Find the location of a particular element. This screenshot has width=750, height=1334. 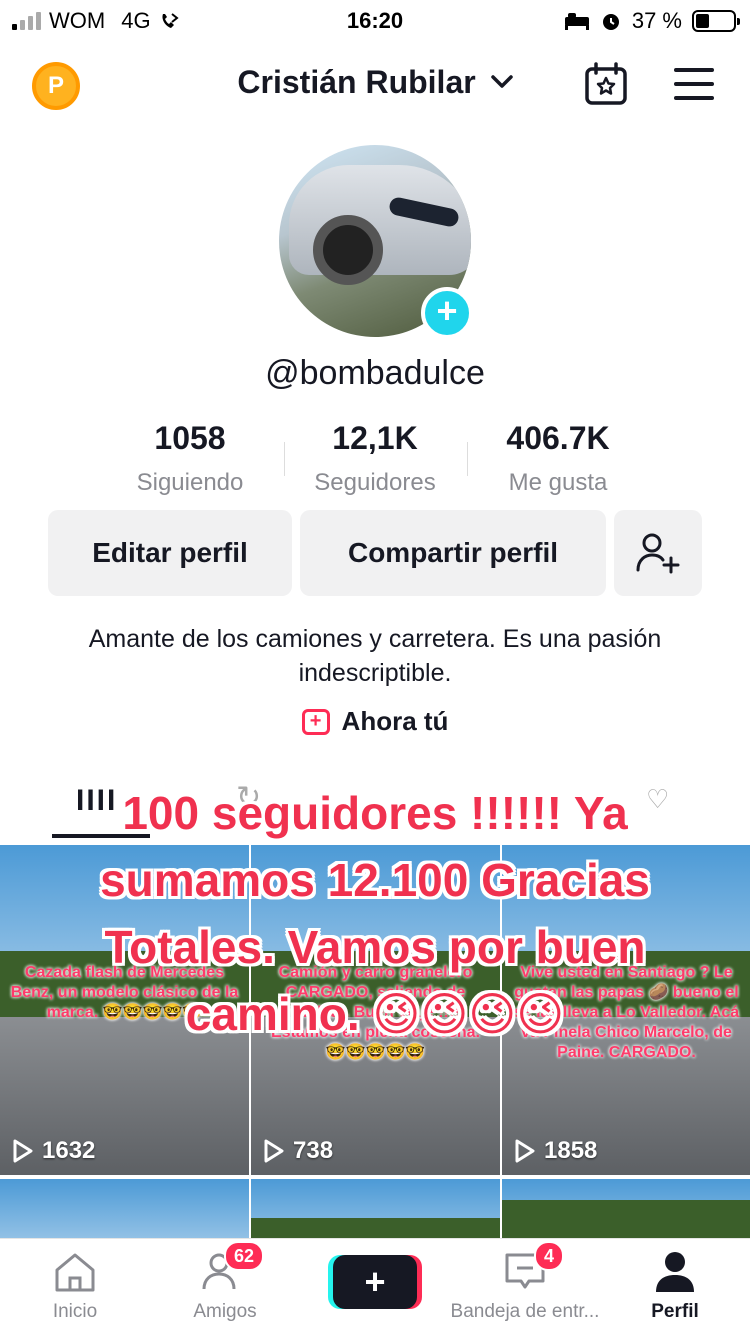

stat-likes-value: 406.7K is located at coordinates (558, 438).